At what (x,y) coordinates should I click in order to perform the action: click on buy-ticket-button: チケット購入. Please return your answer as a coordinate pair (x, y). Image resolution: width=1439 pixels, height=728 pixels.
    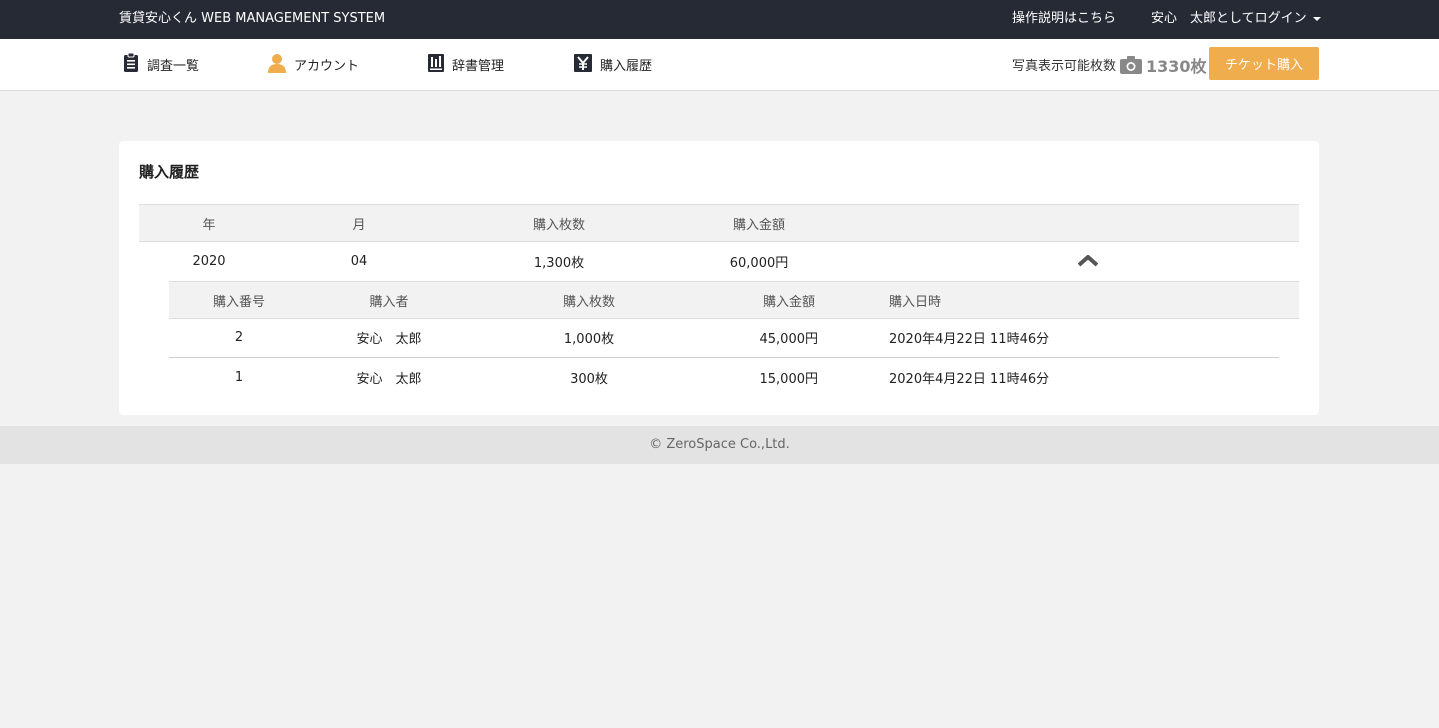
    Looking at the image, I should click on (1264, 63).